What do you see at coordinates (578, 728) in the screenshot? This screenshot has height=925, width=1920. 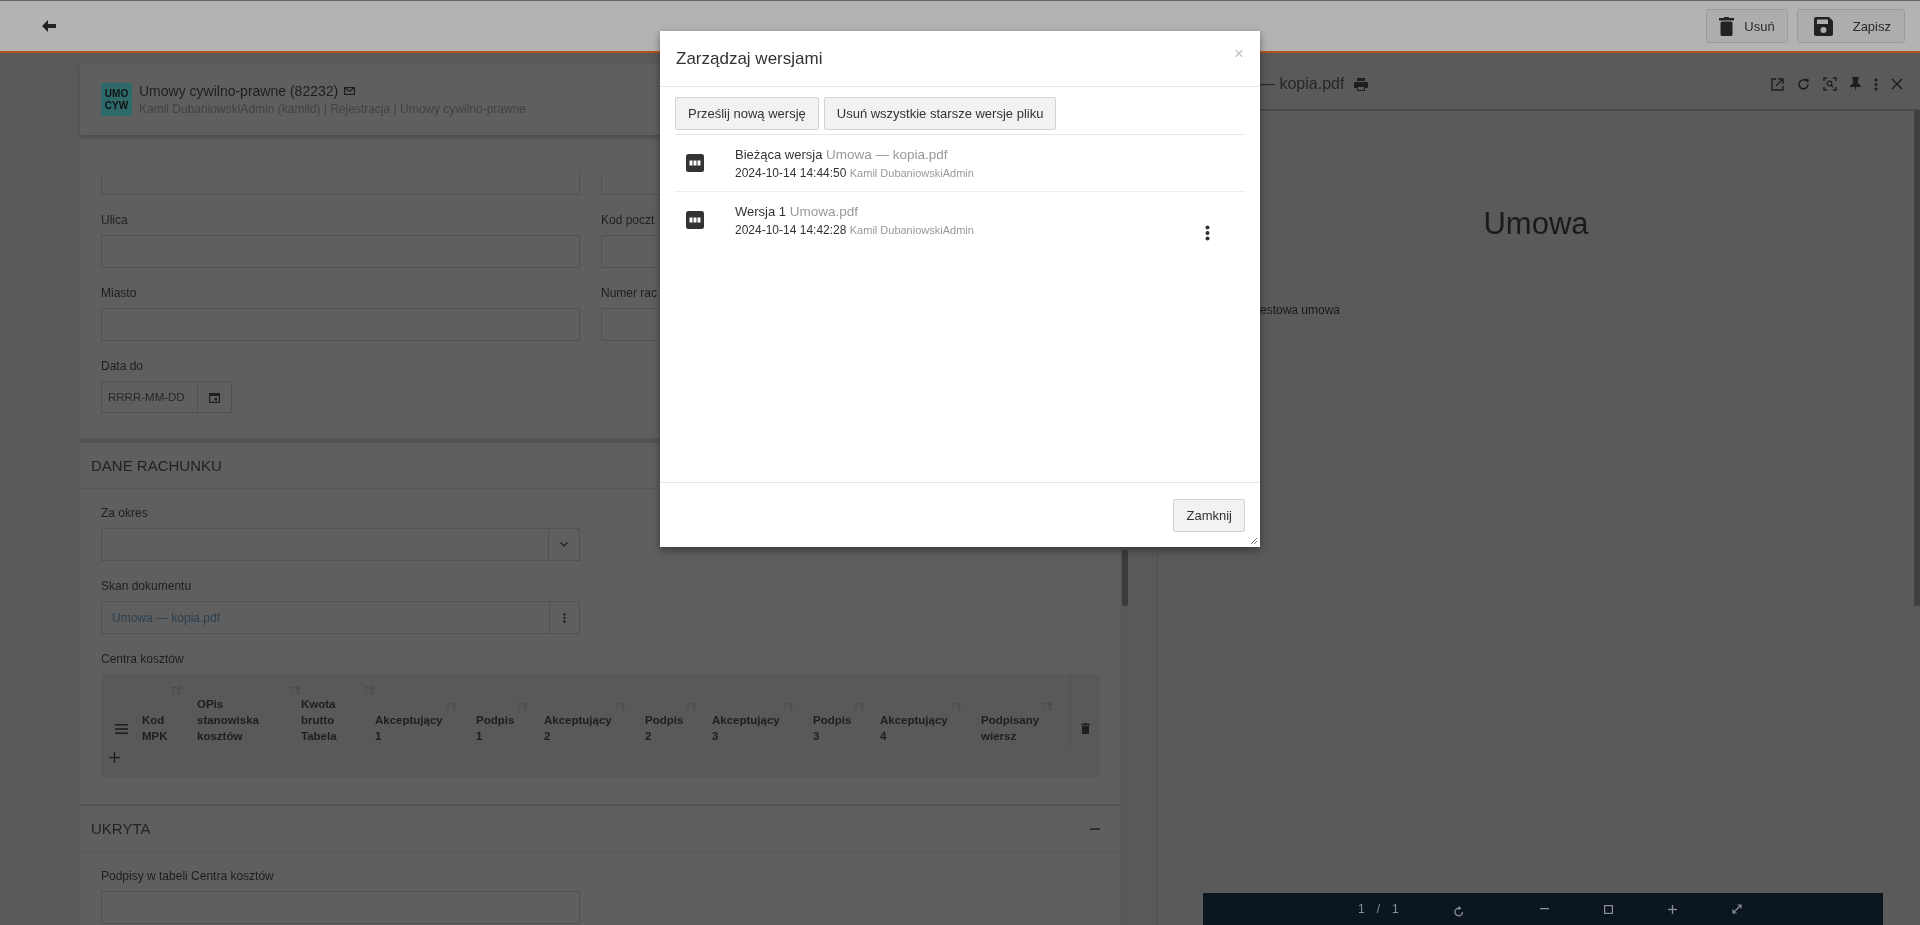 I see `column-header: Akceptujący 2` at bounding box center [578, 728].